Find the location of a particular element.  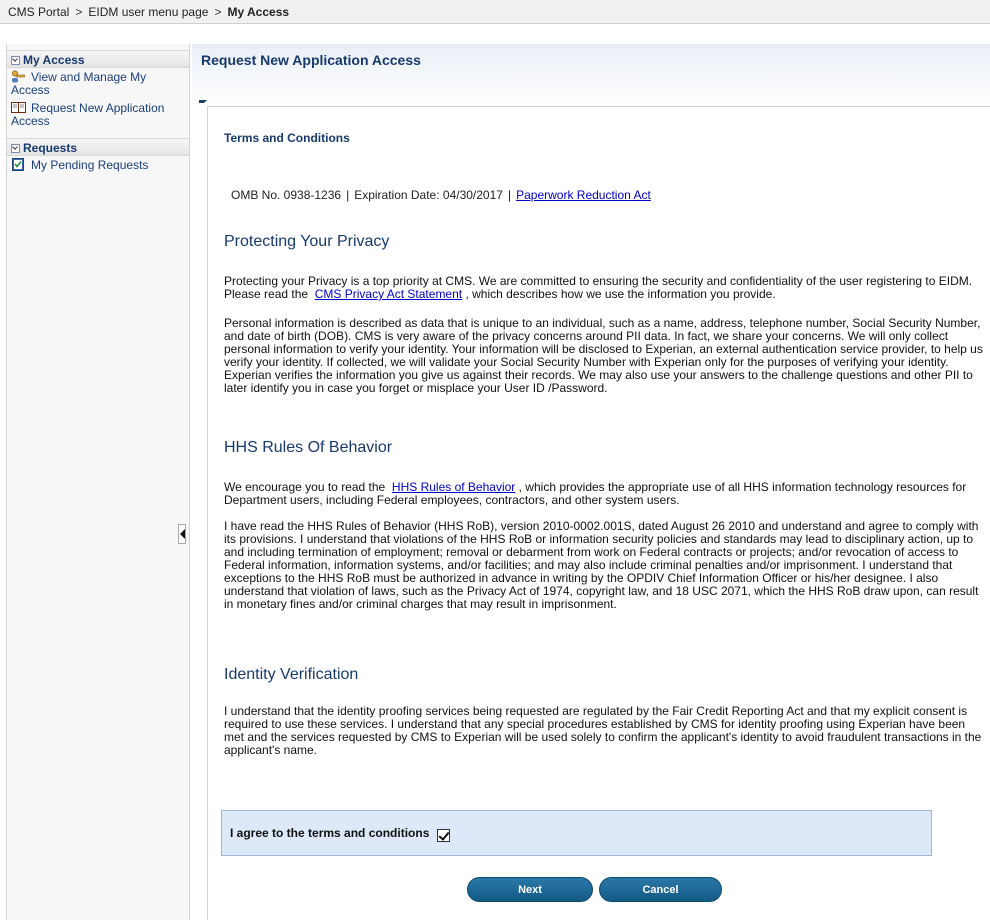

breadcrumb-current: My Access is located at coordinates (258, 12).